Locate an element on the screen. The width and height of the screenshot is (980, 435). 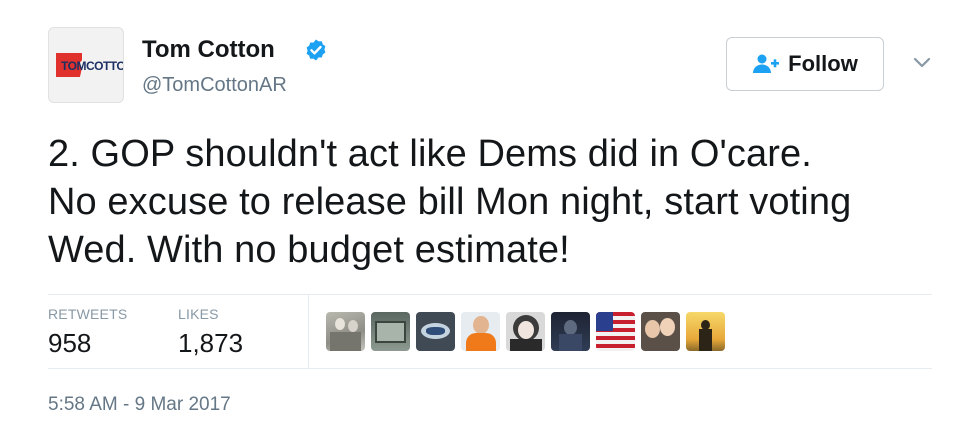
divider-bottom is located at coordinates (490, 368).